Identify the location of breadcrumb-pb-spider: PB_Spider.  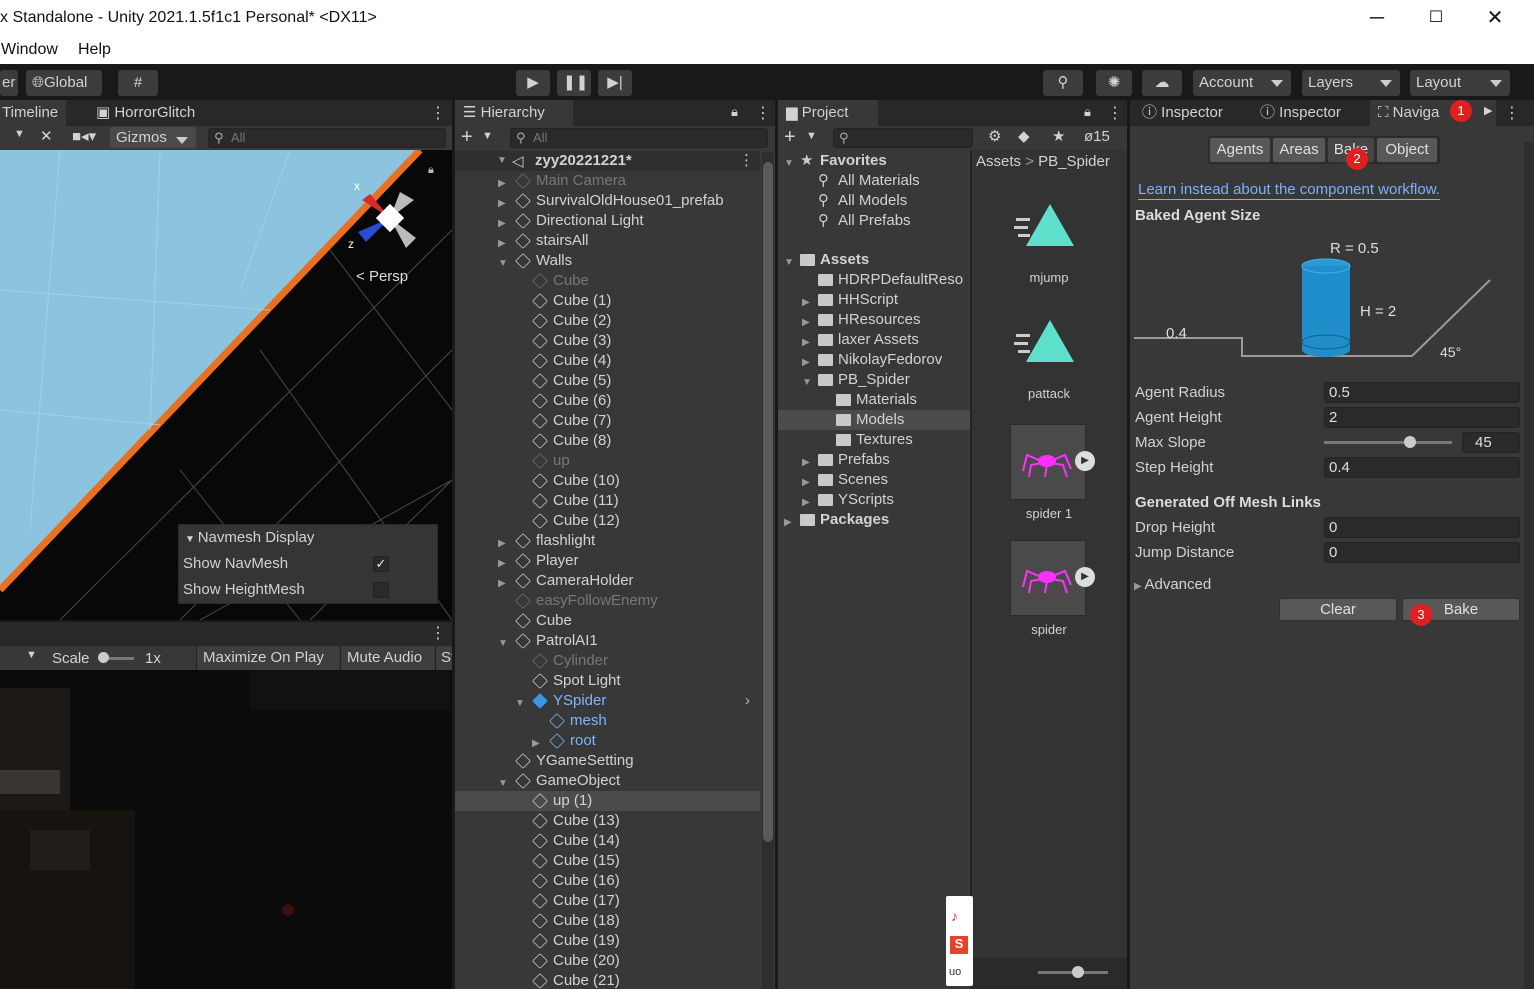
(1074, 161).